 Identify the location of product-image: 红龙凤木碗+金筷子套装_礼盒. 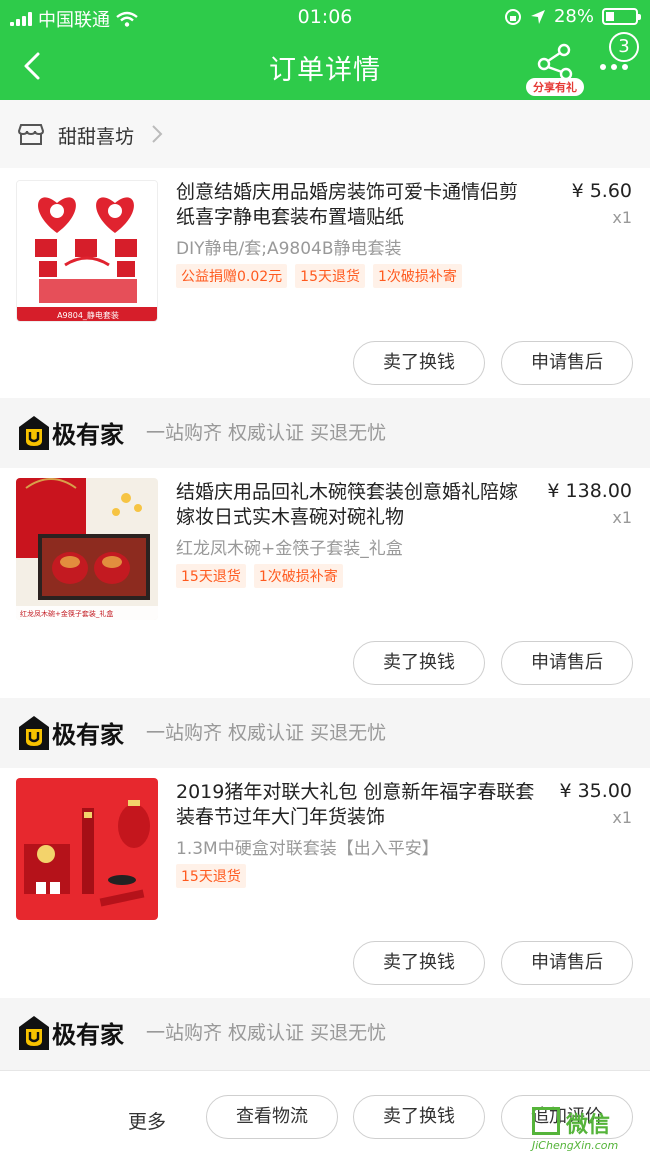
(87, 549).